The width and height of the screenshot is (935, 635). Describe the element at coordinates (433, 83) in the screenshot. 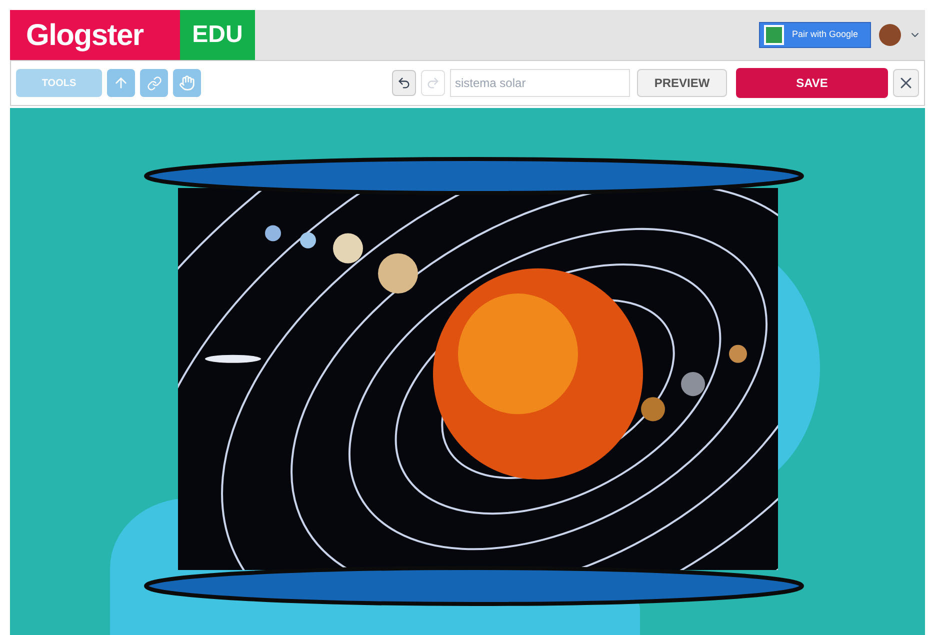

I see `redo-icon` at that location.